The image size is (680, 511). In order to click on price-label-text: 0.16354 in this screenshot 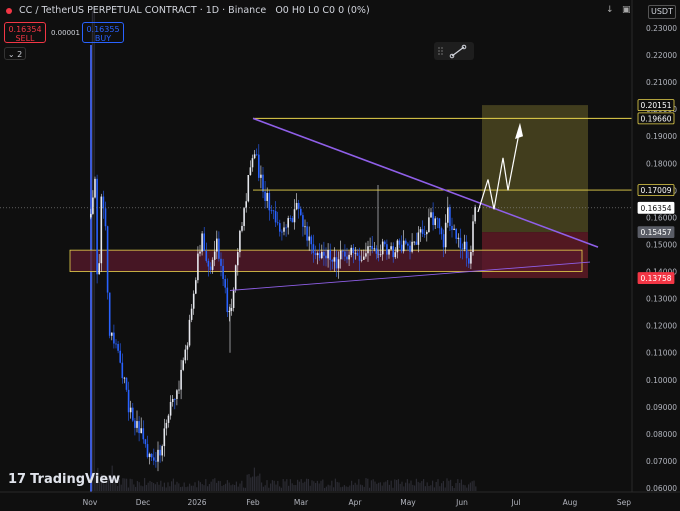, I will do `click(655, 208)`.